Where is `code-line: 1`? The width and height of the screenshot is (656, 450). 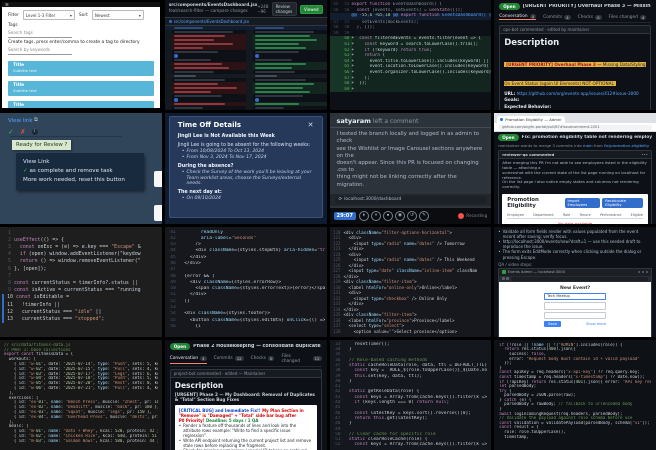 code-line: 1 is located at coordinates (81, 233).